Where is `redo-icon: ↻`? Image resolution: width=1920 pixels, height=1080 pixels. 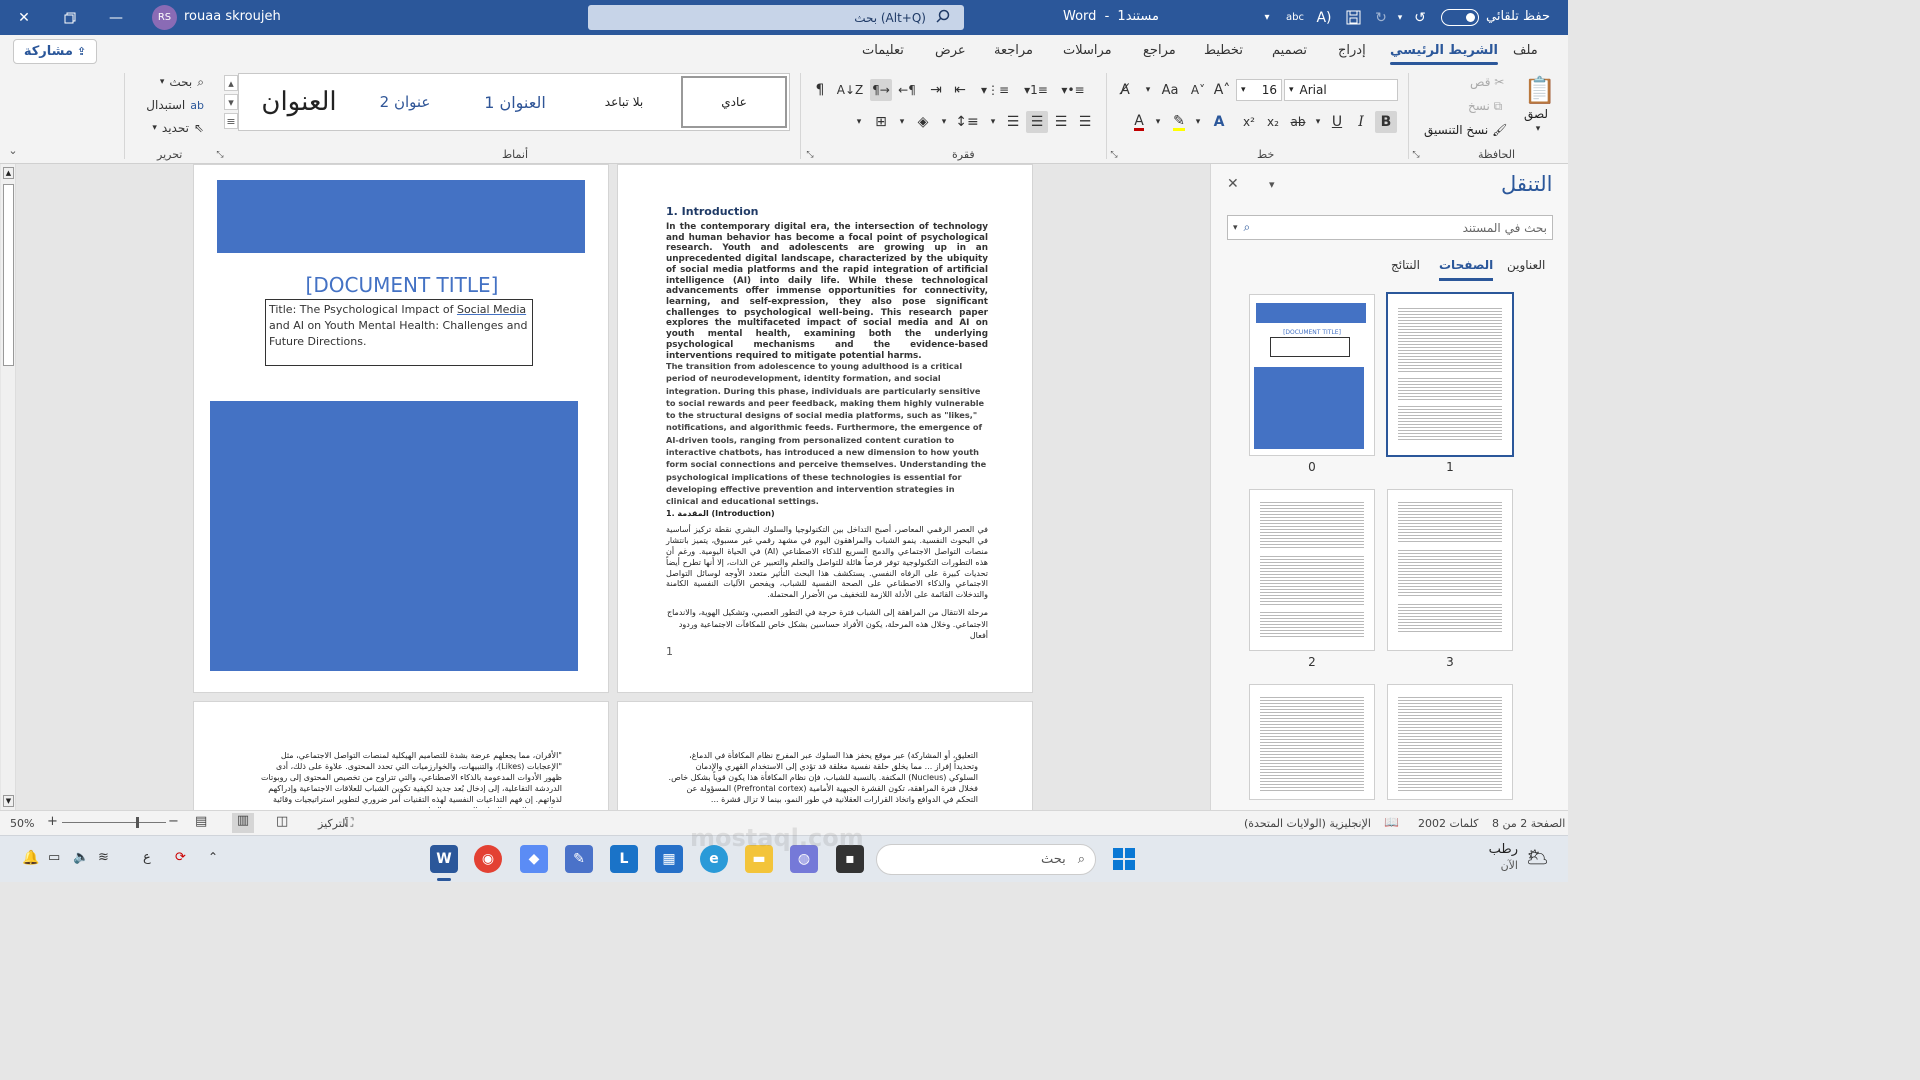 redo-icon: ↻ is located at coordinates (1381, 17).